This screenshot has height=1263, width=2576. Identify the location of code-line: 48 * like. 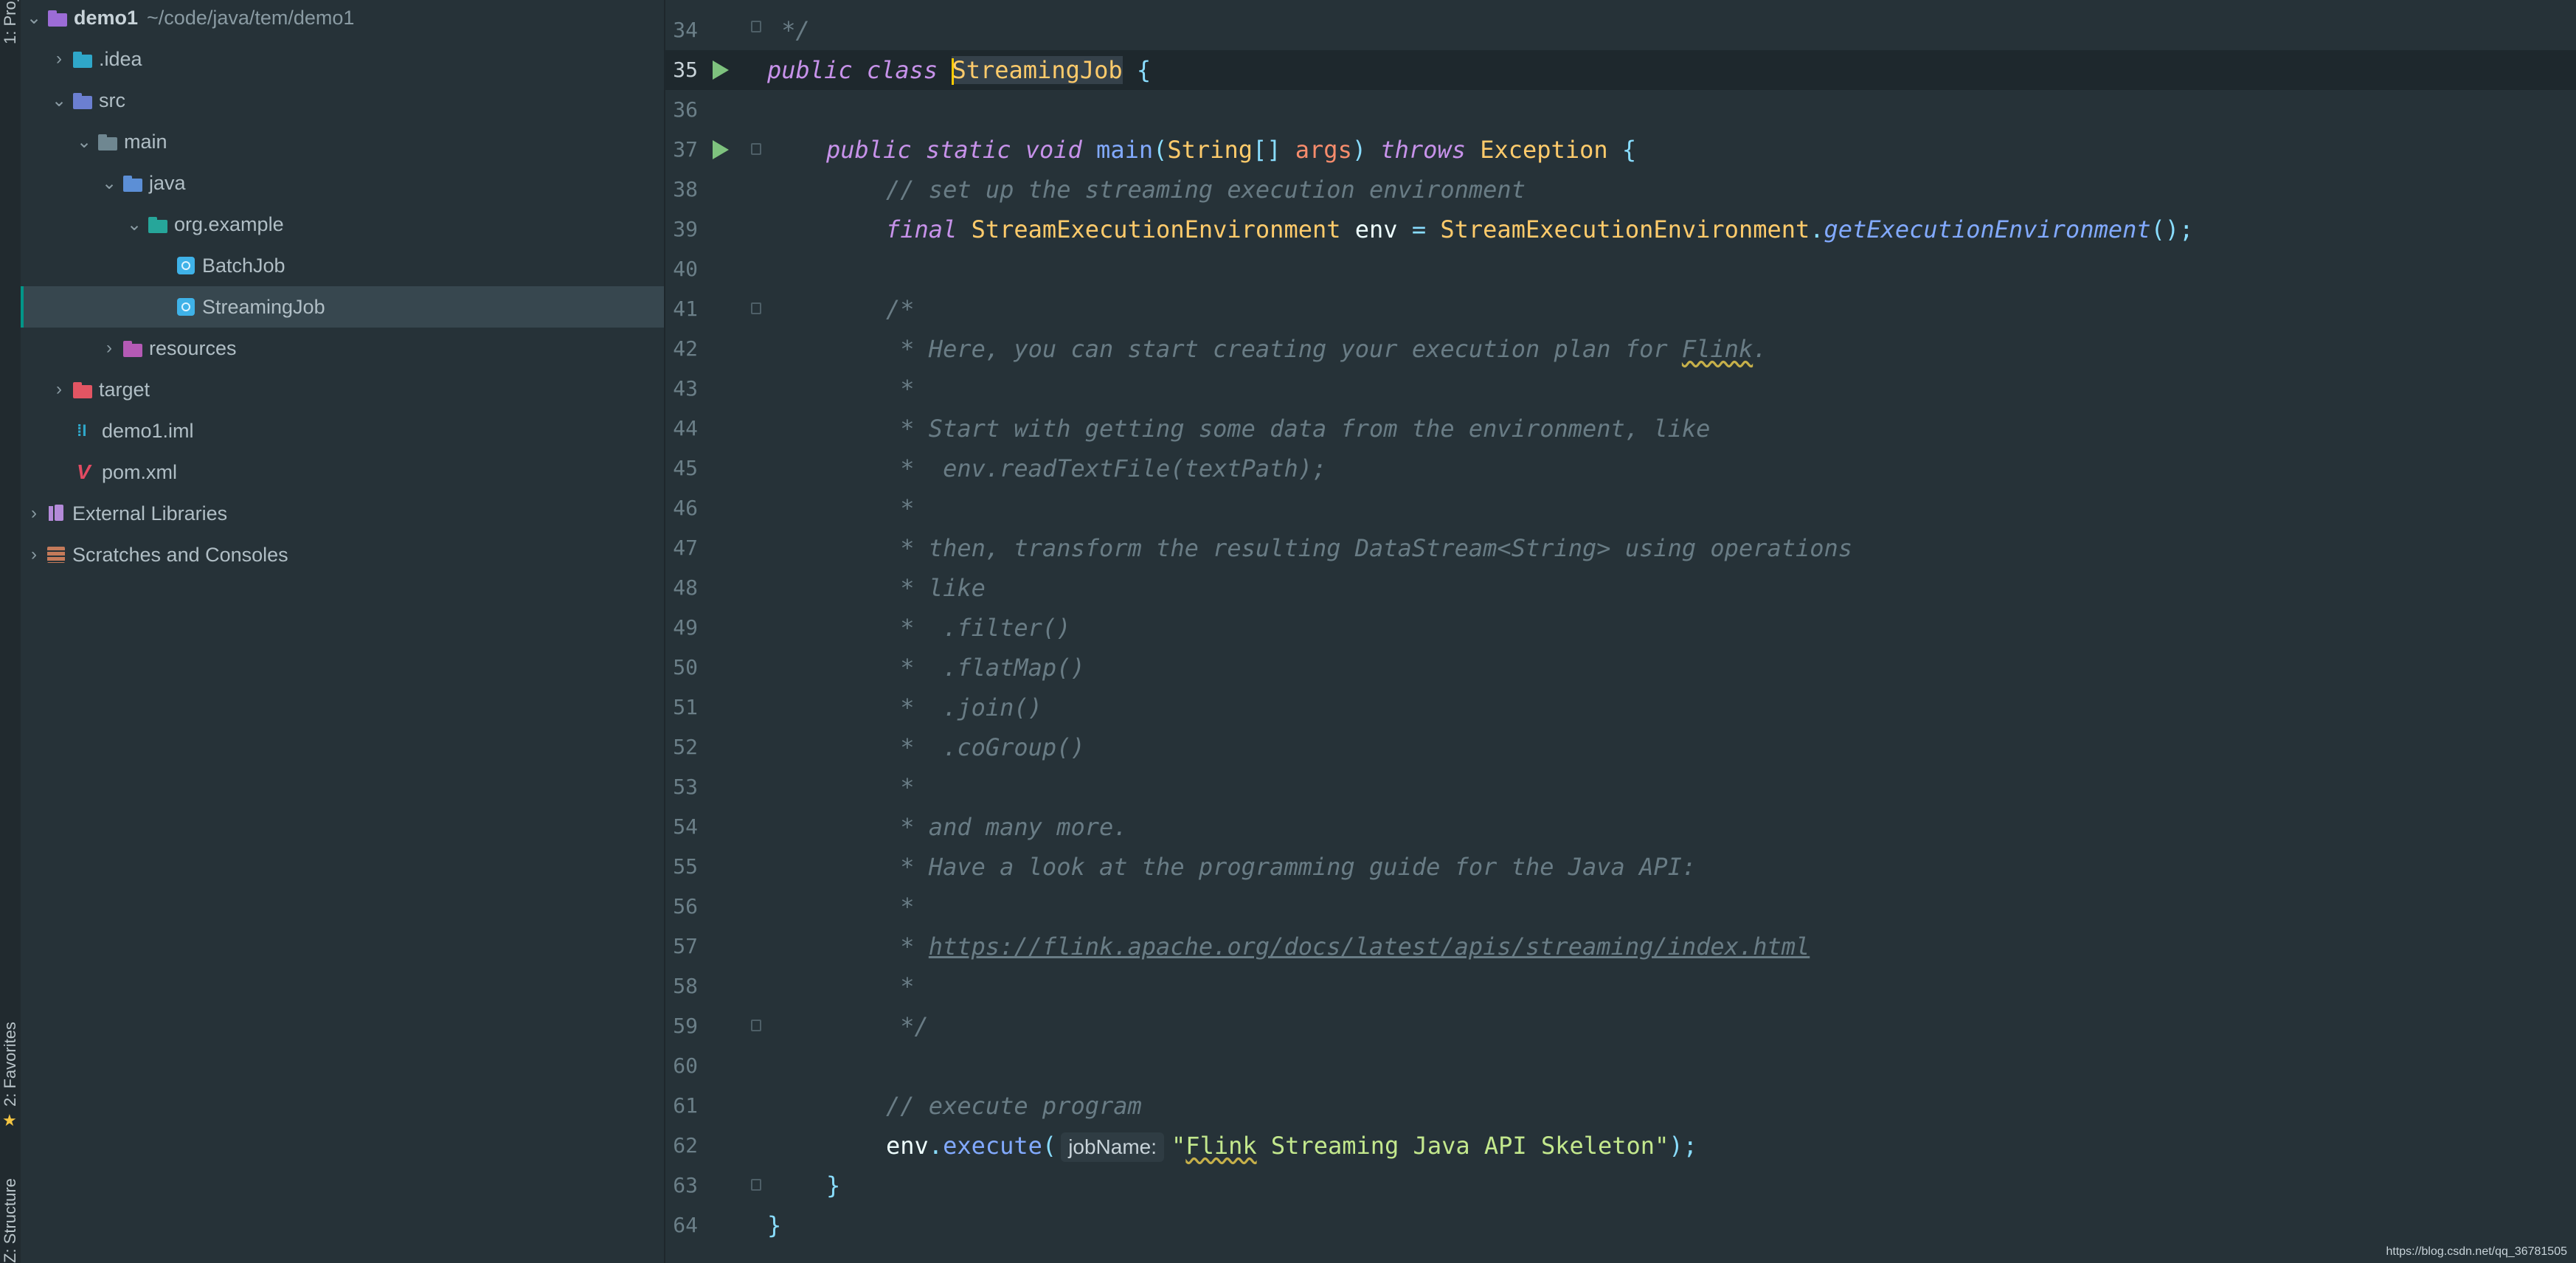
(1621, 588).